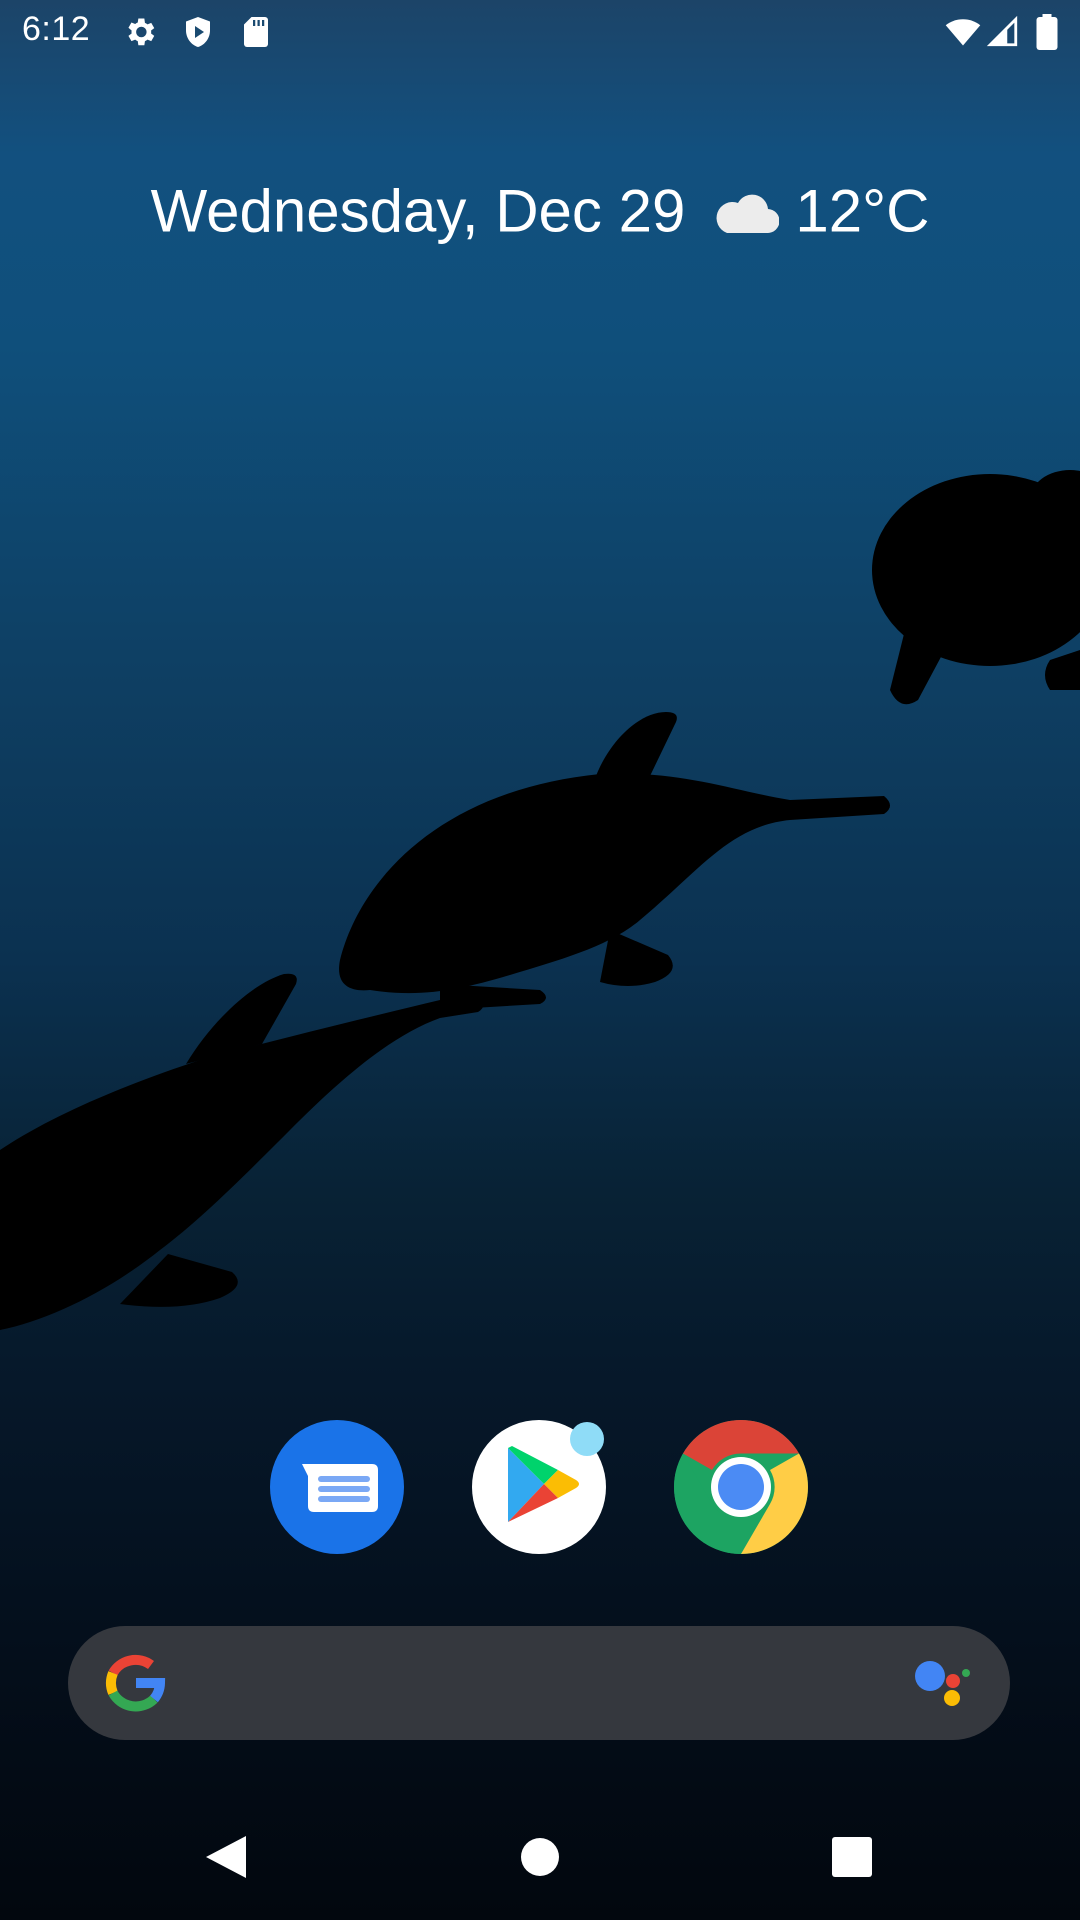 Image resolution: width=1080 pixels, height=1920 pixels. I want to click on chrome-app-icon, so click(741, 1487).